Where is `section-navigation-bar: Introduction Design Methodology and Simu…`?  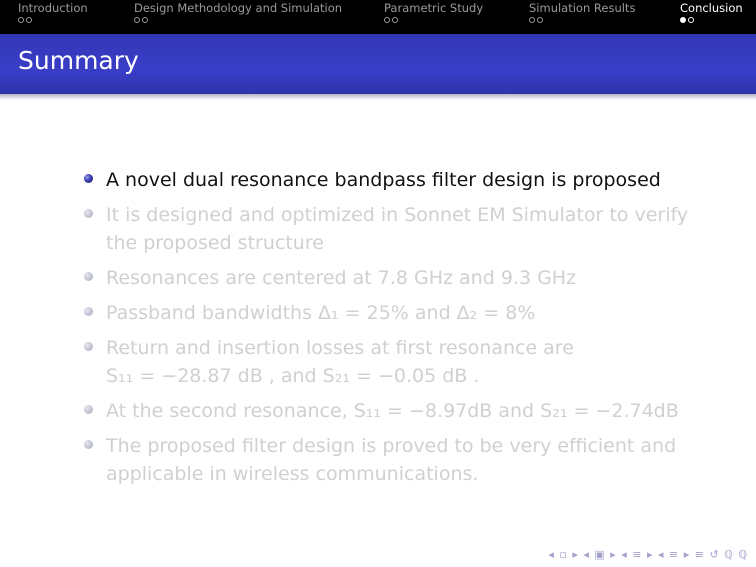 section-navigation-bar: Introduction Design Methodology and Simu… is located at coordinates (378, 17).